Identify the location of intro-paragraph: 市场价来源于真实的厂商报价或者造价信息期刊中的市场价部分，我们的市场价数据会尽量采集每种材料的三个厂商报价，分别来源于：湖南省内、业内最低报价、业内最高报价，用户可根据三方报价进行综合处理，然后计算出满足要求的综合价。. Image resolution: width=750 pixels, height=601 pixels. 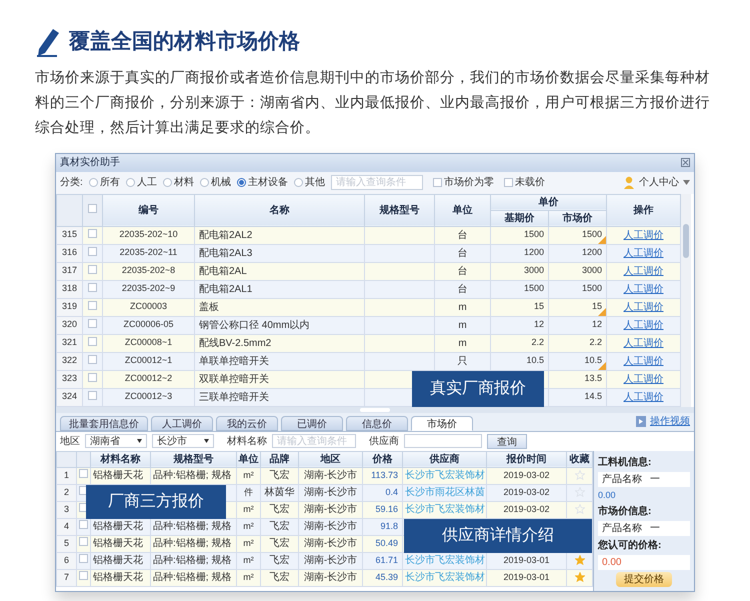
(373, 103).